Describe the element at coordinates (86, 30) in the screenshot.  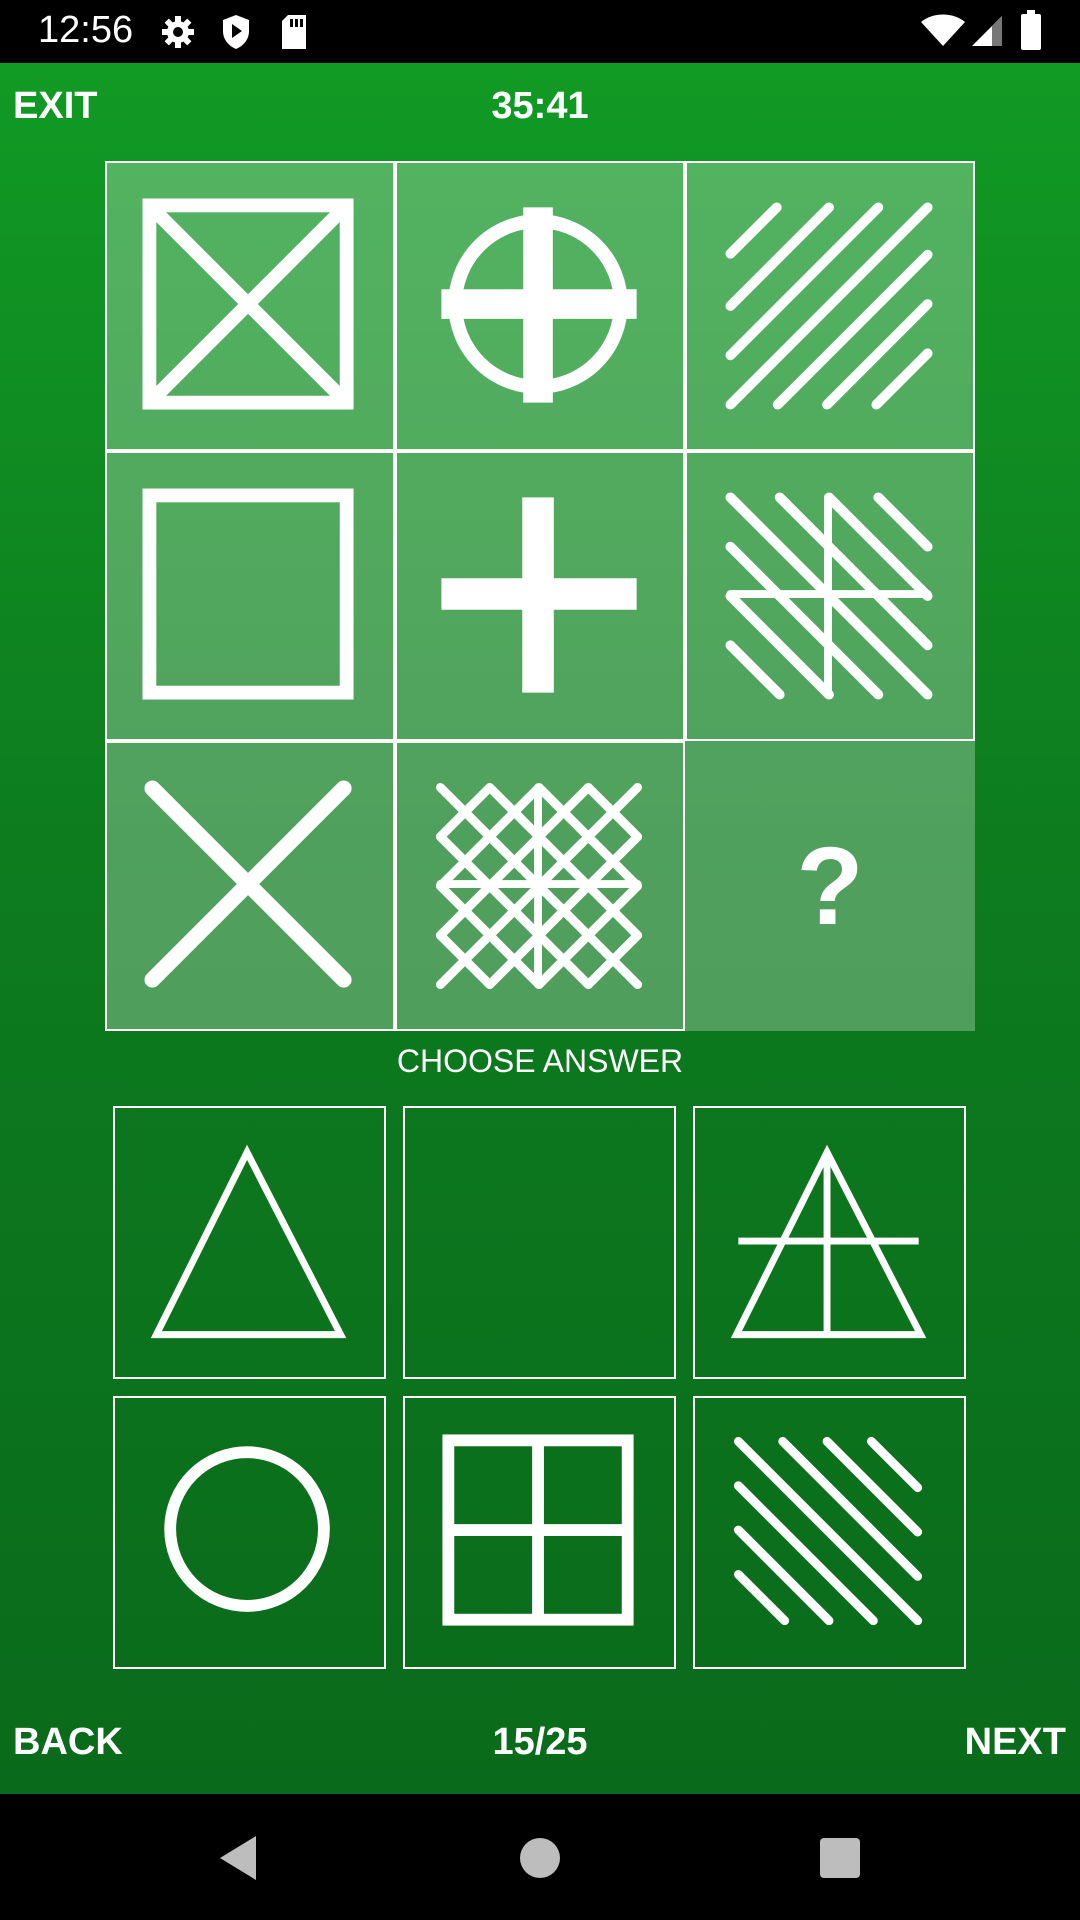
I see `status-time: 12:56` at that location.